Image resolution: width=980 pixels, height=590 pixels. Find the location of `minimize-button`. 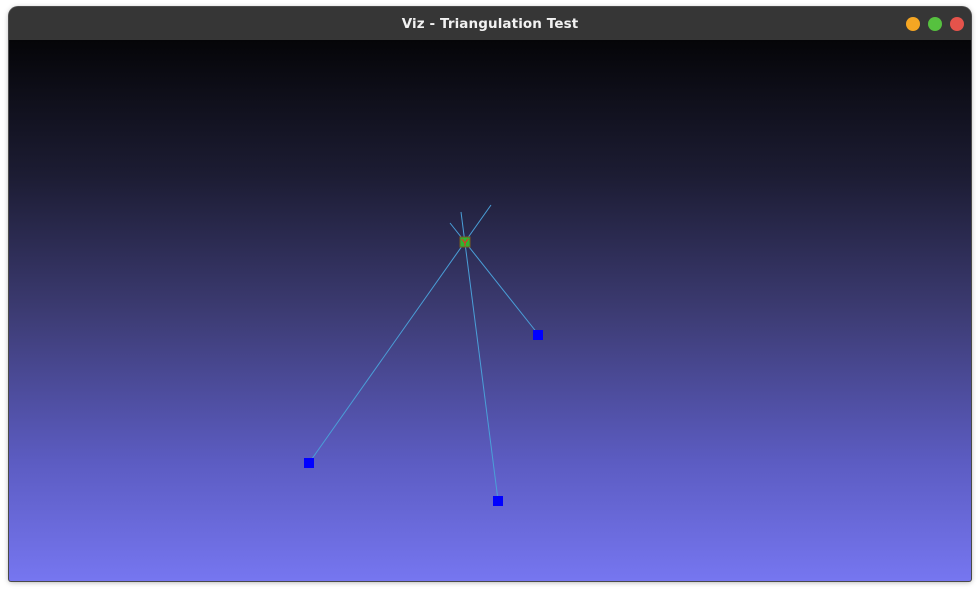

minimize-button is located at coordinates (913, 24).